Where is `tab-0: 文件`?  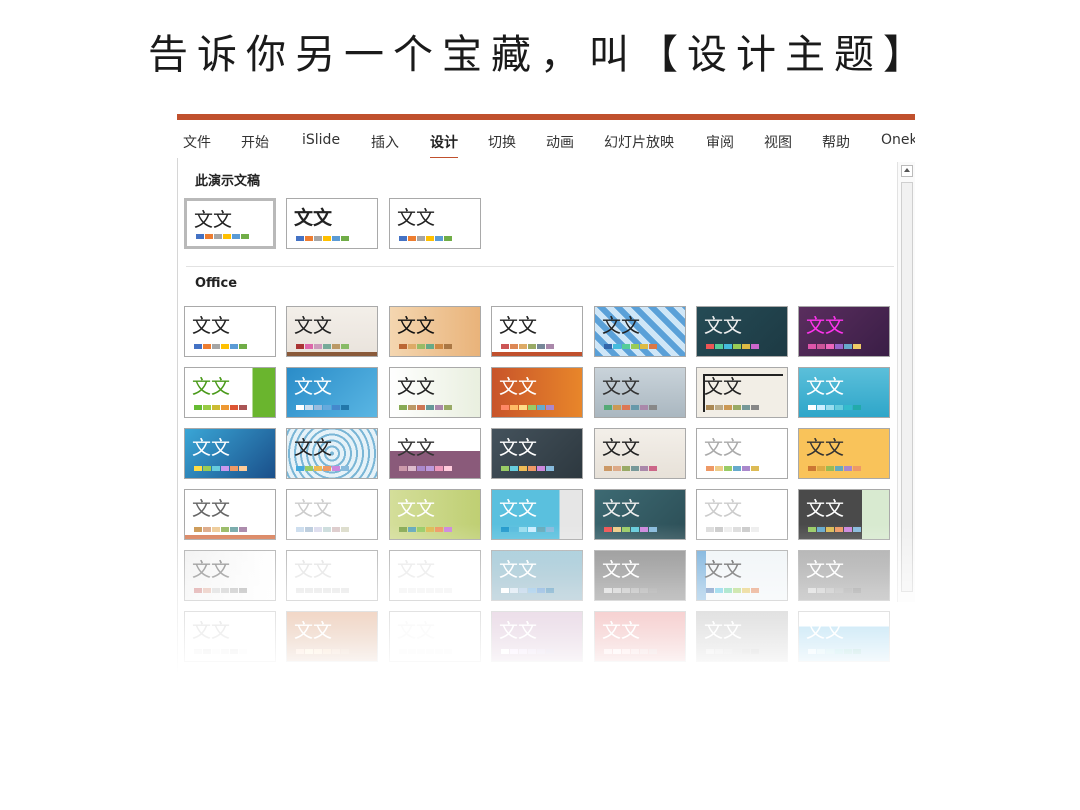 tab-0: 文件 is located at coordinates (197, 142).